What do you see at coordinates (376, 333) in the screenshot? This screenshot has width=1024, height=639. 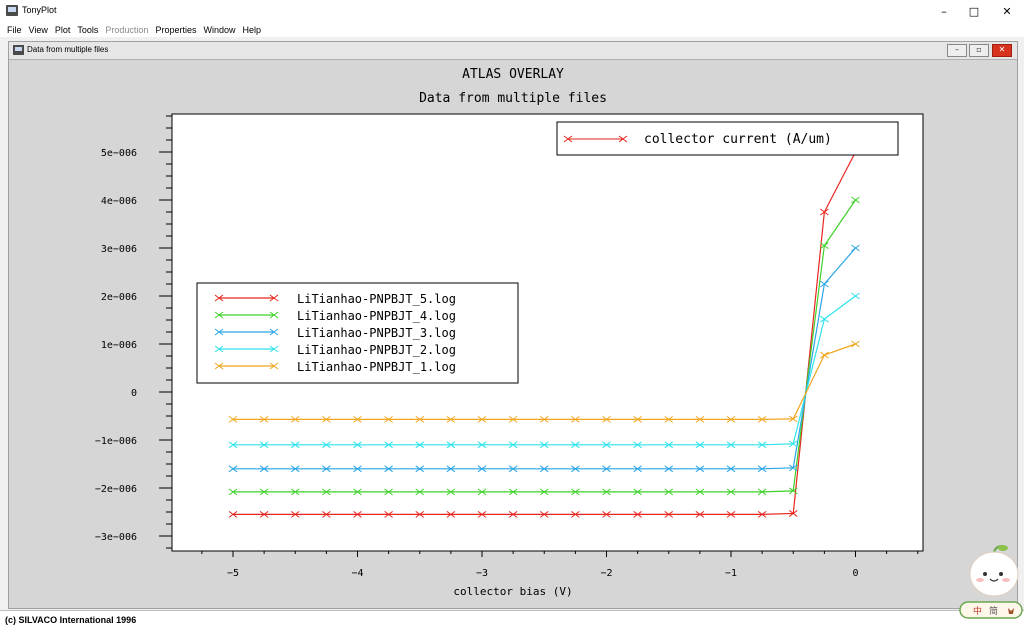 I see `legend-entry-3: LiTianhao-PNPBJT_3.log` at bounding box center [376, 333].